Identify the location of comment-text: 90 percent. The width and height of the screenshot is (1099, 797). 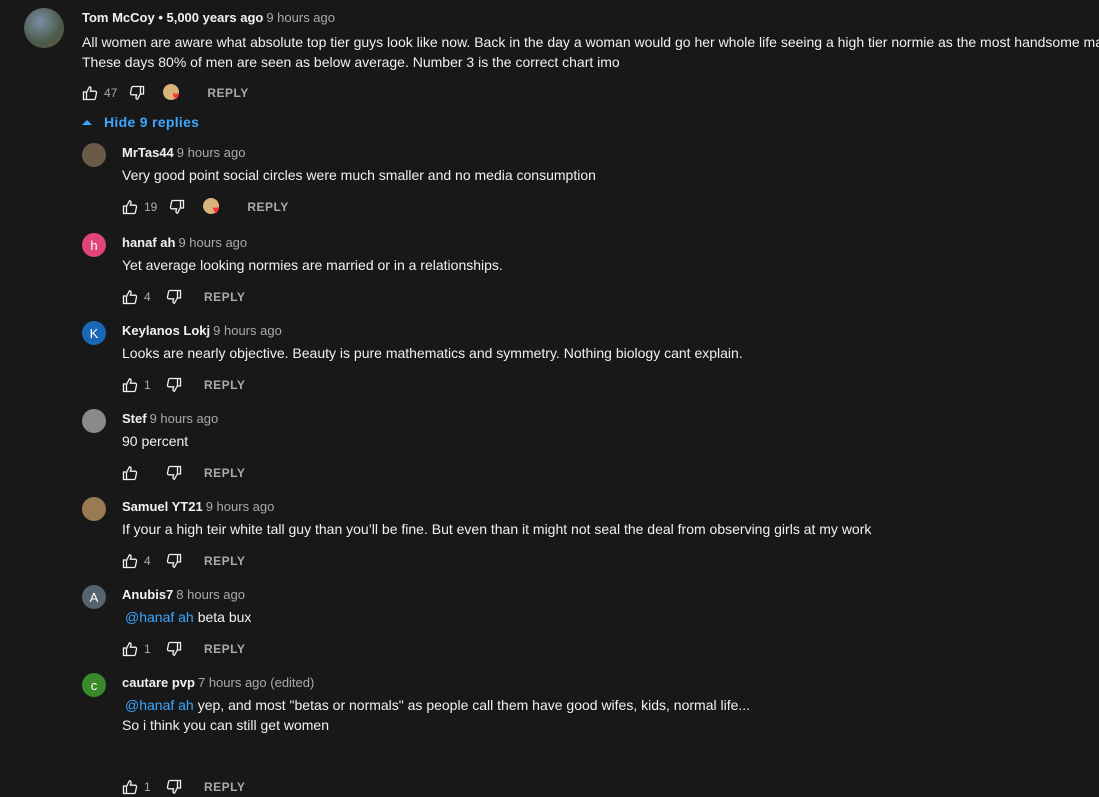
(155, 441).